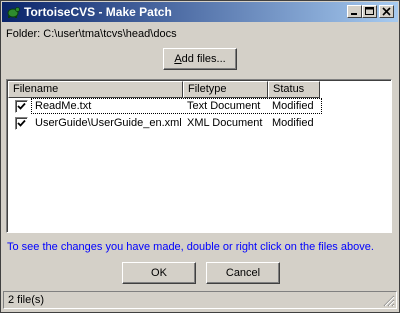 The width and height of the screenshot is (400, 313). What do you see at coordinates (225, 89) in the screenshot?
I see `column-header-filetype: Filetype` at bounding box center [225, 89].